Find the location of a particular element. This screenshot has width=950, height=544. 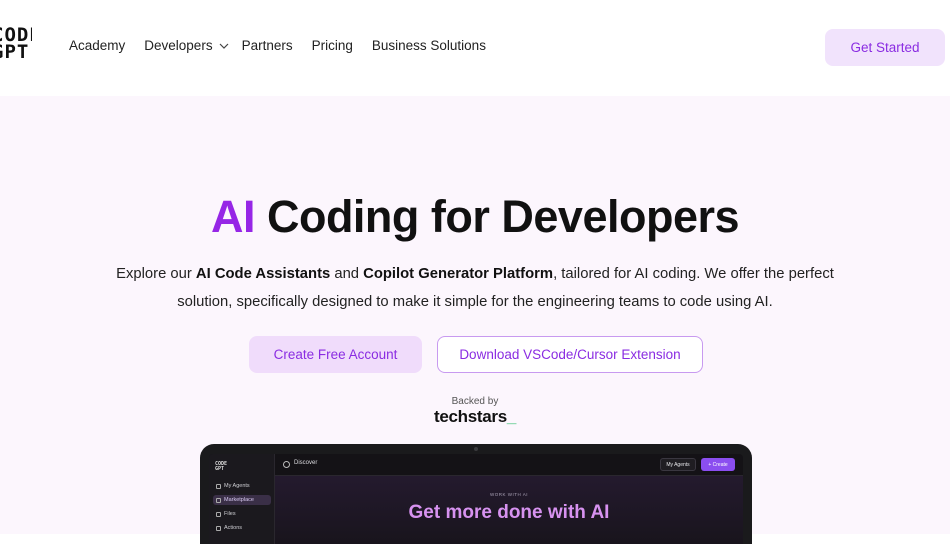

nav-item-business-solutions: Business Solutions is located at coordinates (429, 45).